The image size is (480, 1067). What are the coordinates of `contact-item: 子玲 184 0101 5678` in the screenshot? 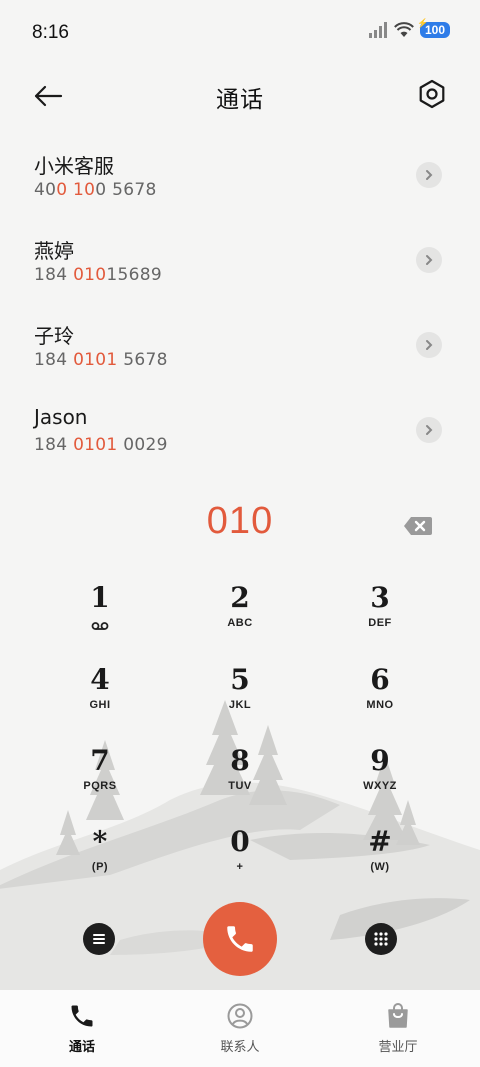 It's located at (240, 352).